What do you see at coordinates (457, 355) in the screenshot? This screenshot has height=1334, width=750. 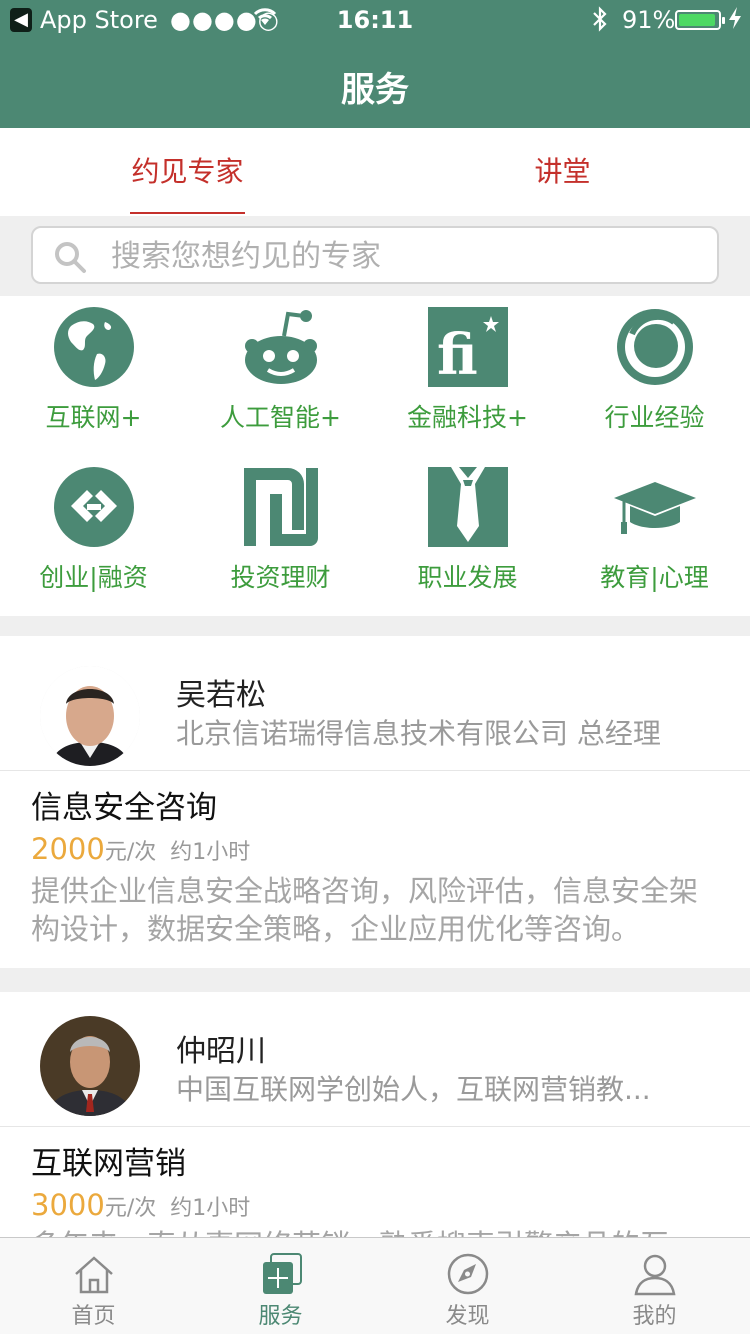 I see `svg-text: fi` at bounding box center [457, 355].